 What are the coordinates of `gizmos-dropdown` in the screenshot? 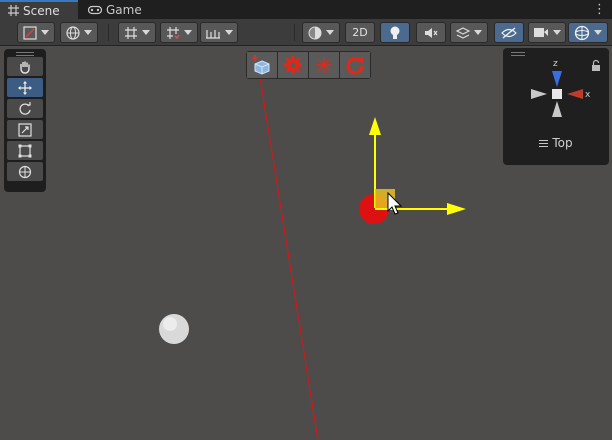 It's located at (588, 32).